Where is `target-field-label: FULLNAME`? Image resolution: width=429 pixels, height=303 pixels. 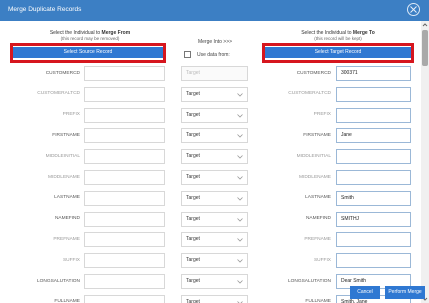 target-field-label: FULLNAME is located at coordinates (318, 301).